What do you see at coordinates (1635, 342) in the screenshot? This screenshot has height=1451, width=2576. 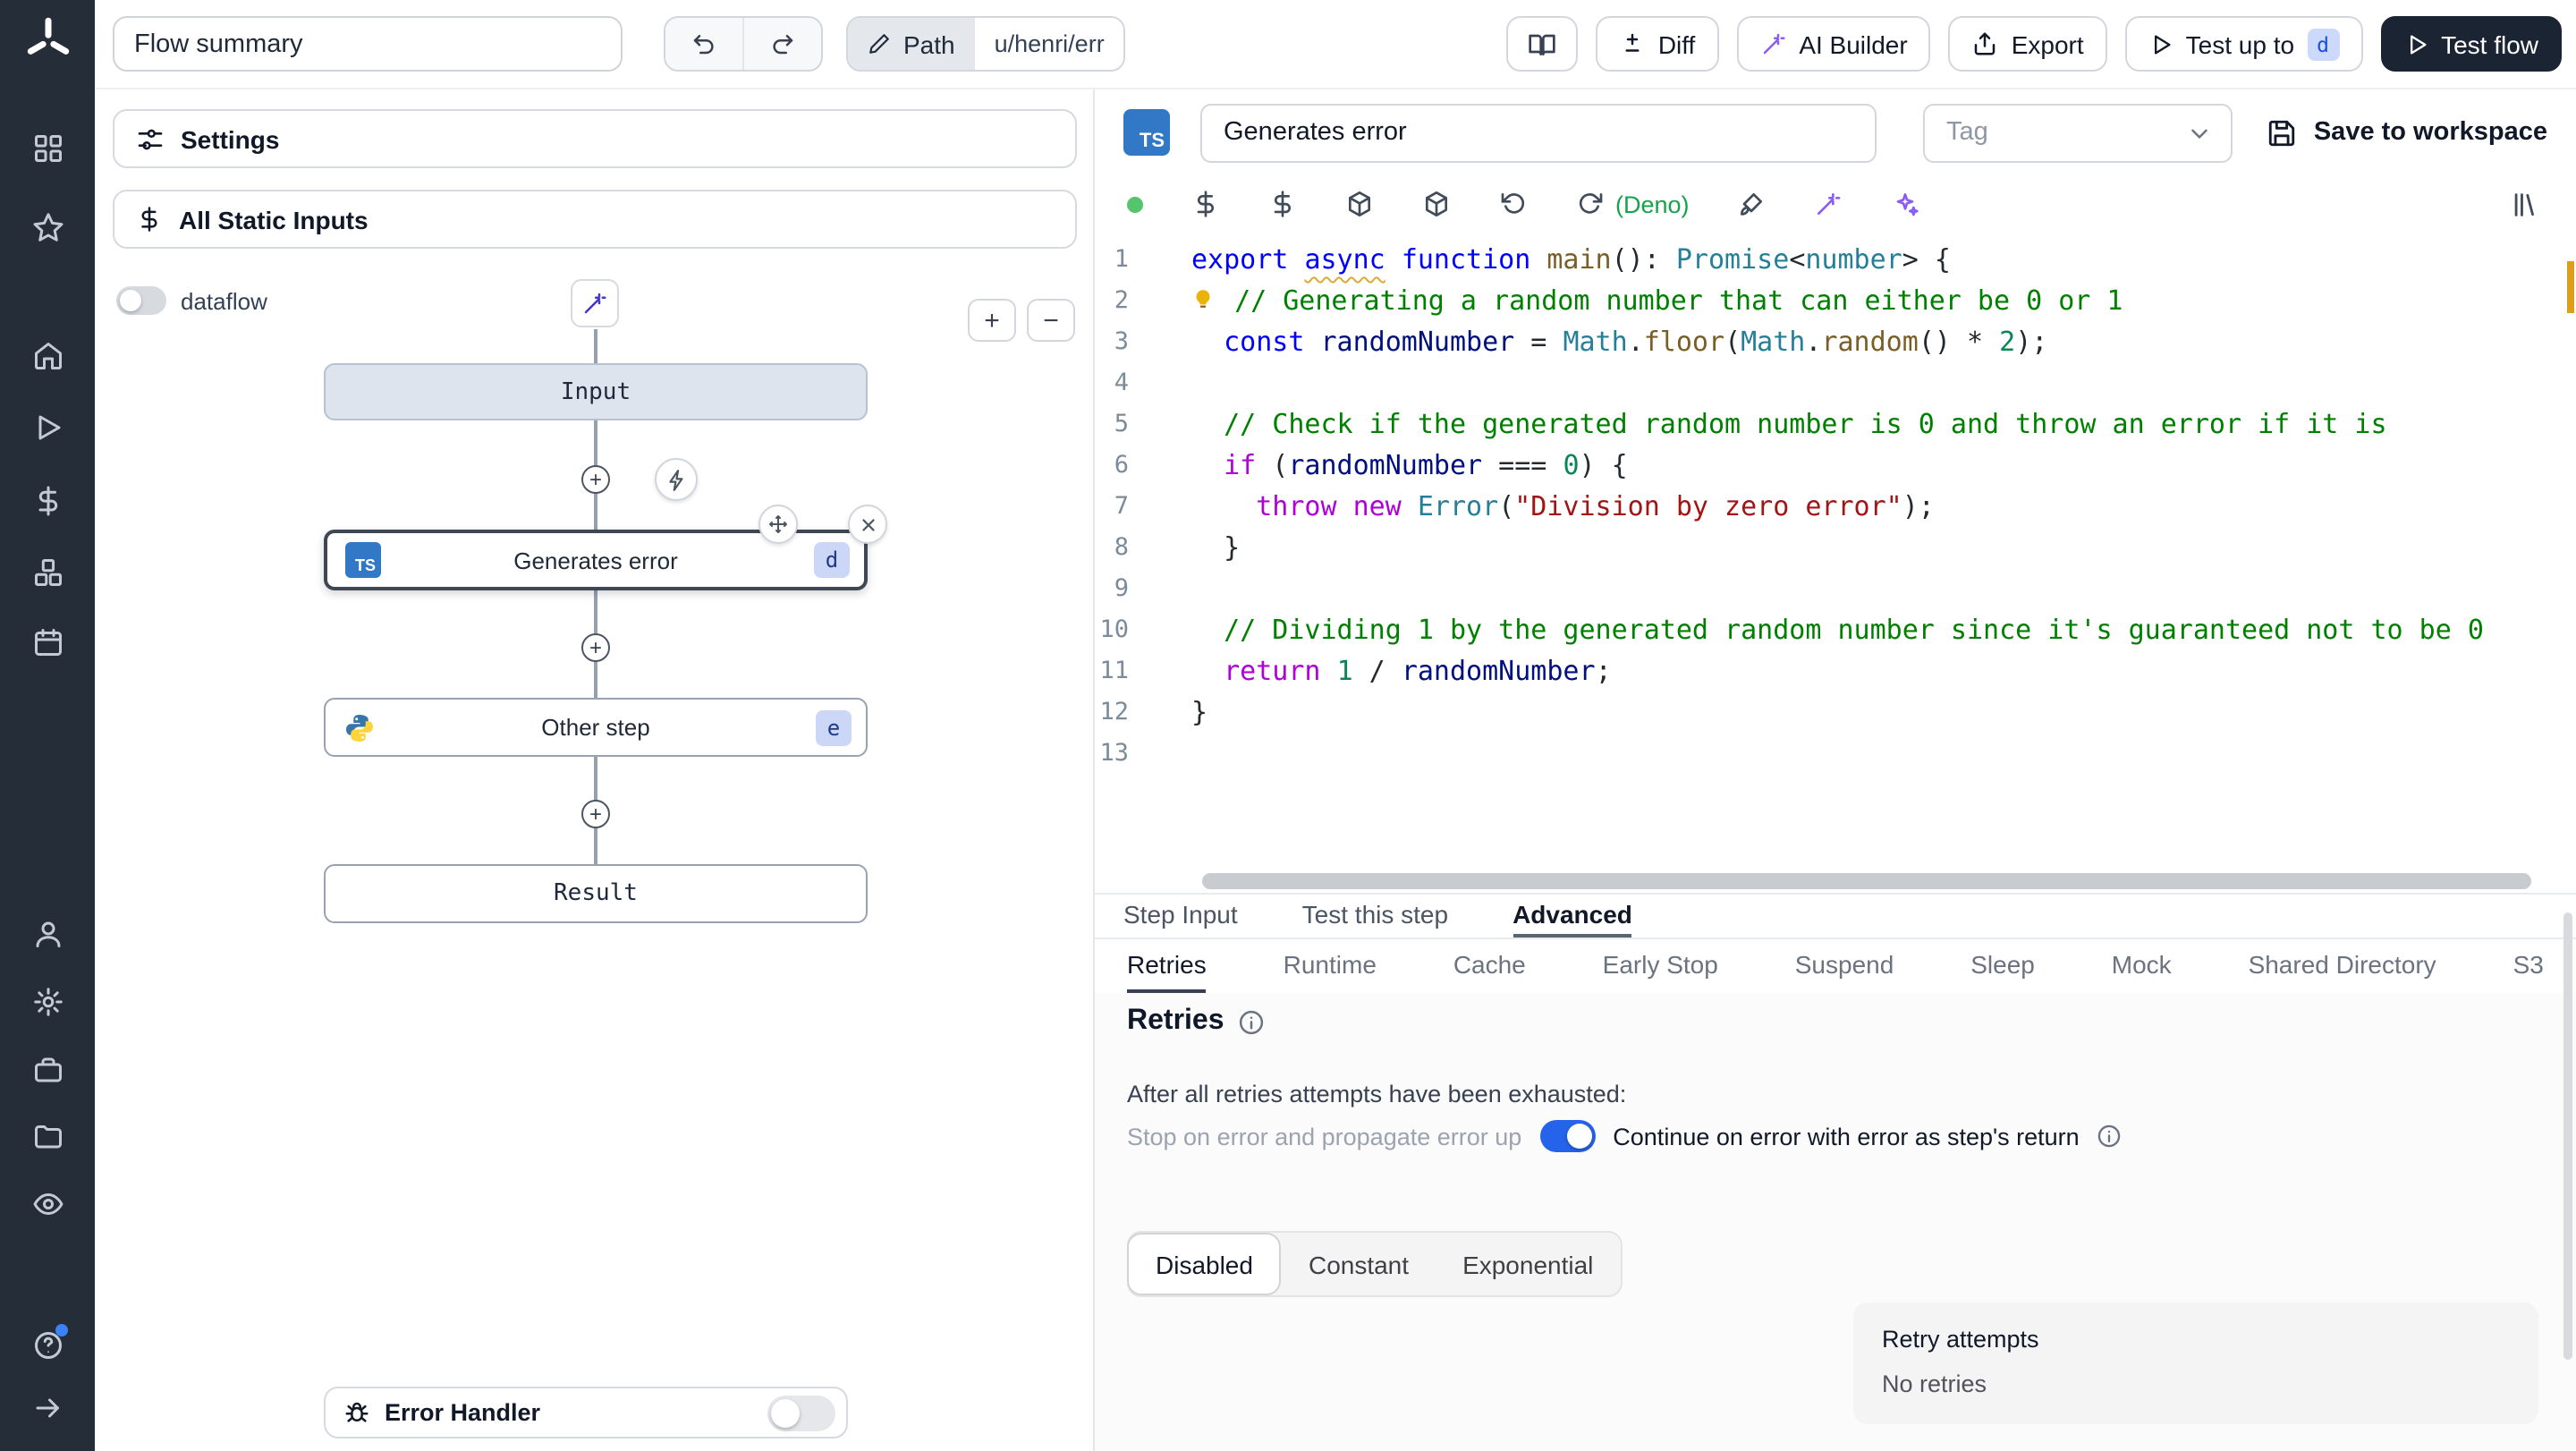 I see `code-token: .` at bounding box center [1635, 342].